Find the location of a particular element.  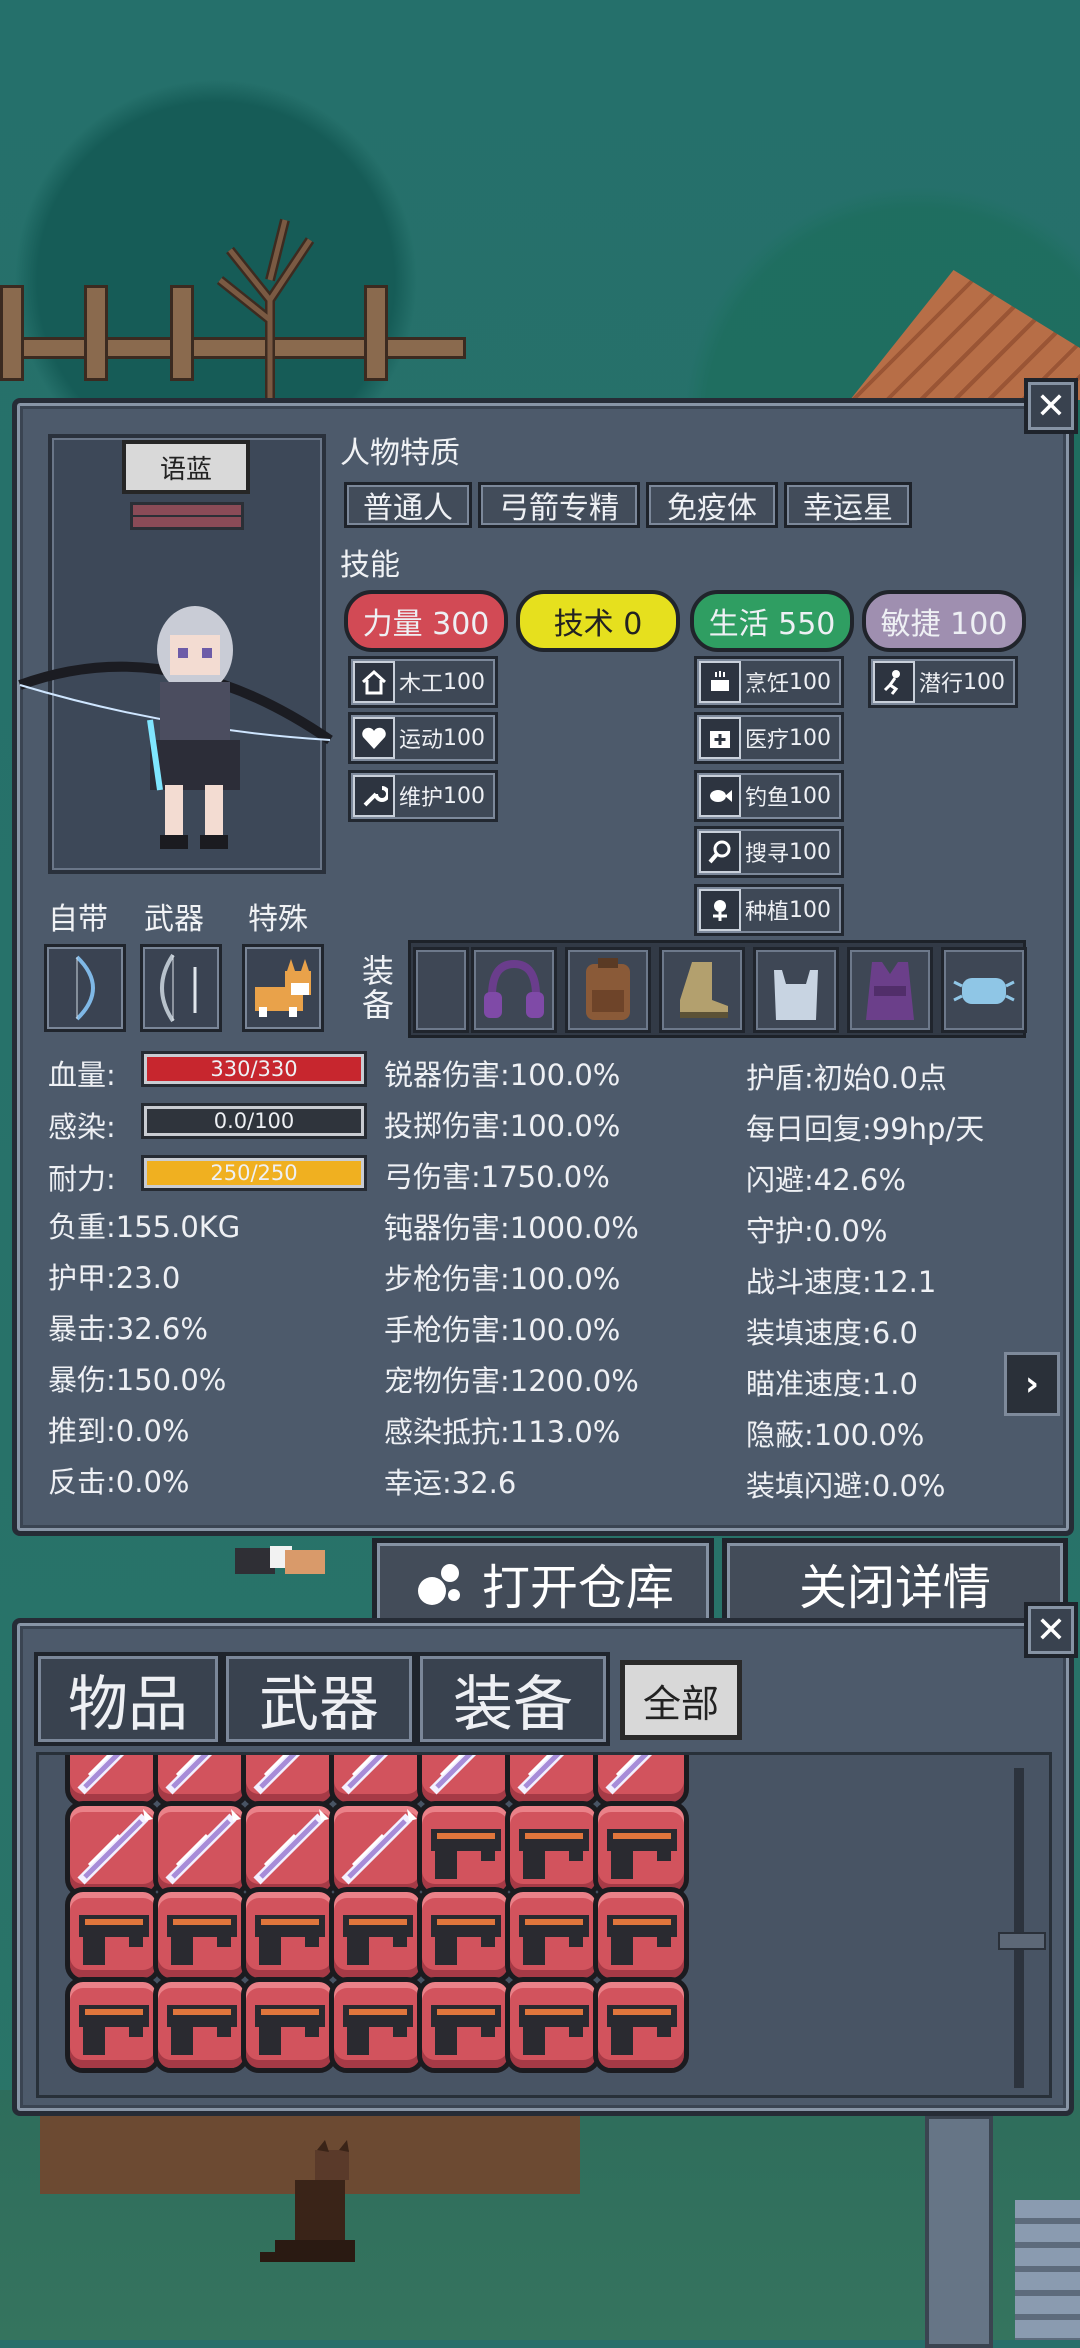

headphones-icon is located at coordinates (514, 988).